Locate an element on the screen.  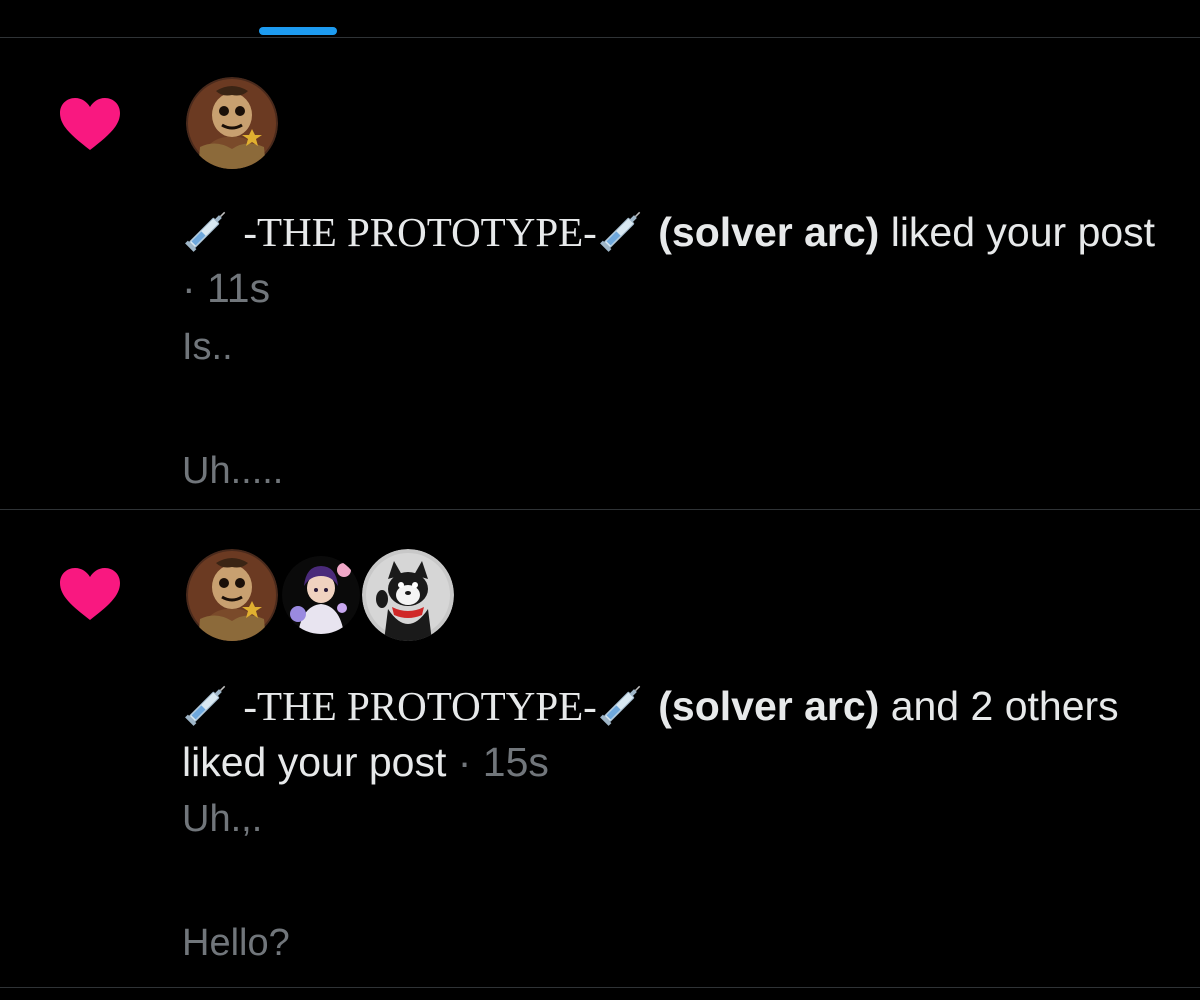
top-bar is located at coordinates (600, 19).